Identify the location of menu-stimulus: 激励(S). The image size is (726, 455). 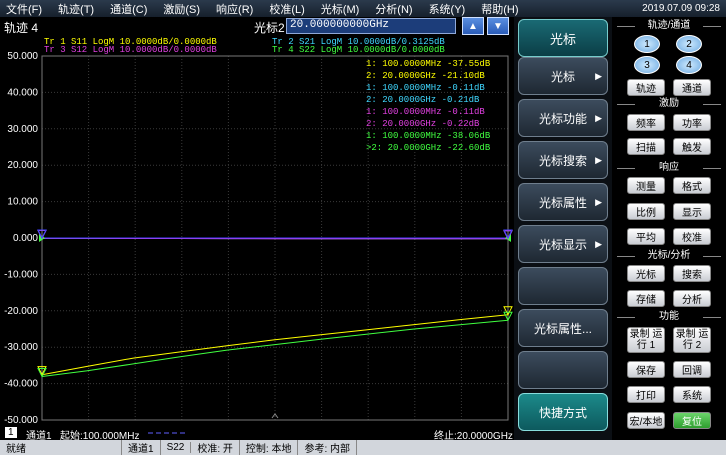
(181, 9).